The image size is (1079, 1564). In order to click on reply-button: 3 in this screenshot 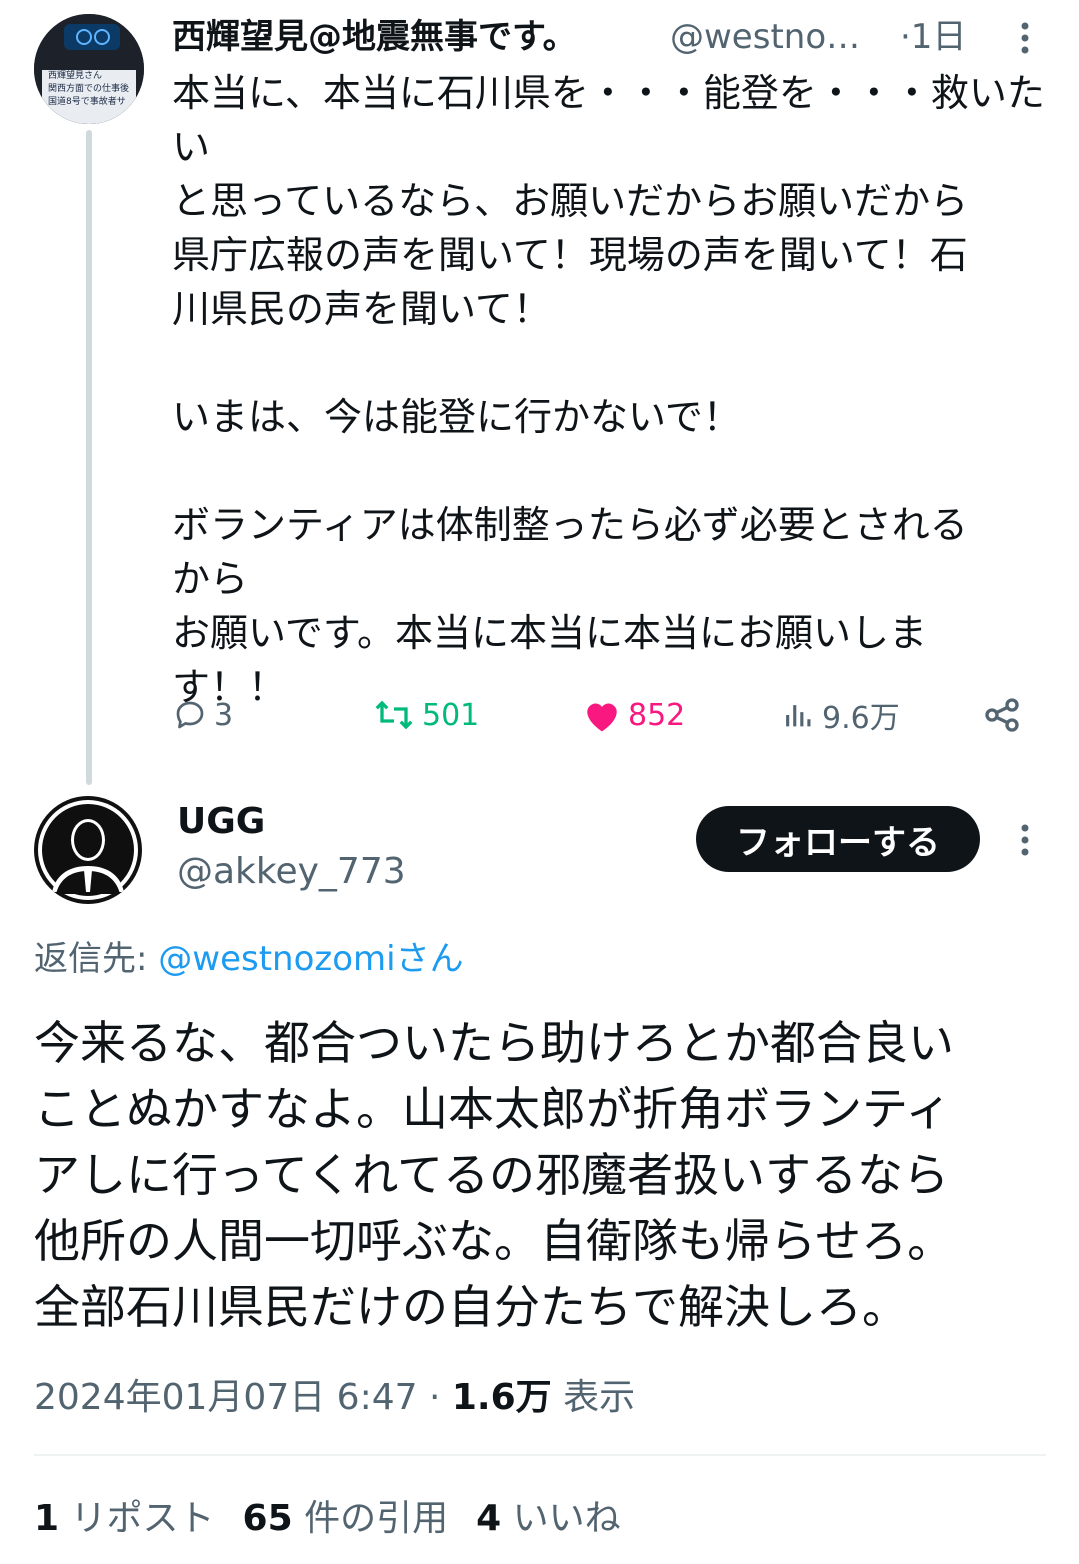, I will do `click(202, 715)`.